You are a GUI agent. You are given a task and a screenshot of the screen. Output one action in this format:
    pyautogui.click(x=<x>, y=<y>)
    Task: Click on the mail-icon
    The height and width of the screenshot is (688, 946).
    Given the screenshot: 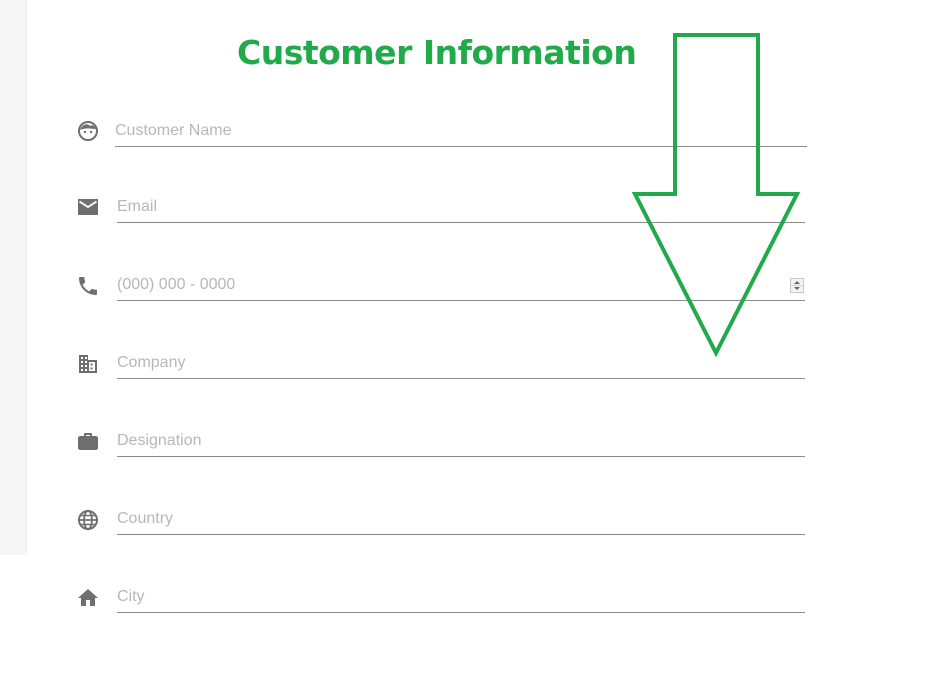 What is the action you would take?
    pyautogui.click(x=88, y=207)
    